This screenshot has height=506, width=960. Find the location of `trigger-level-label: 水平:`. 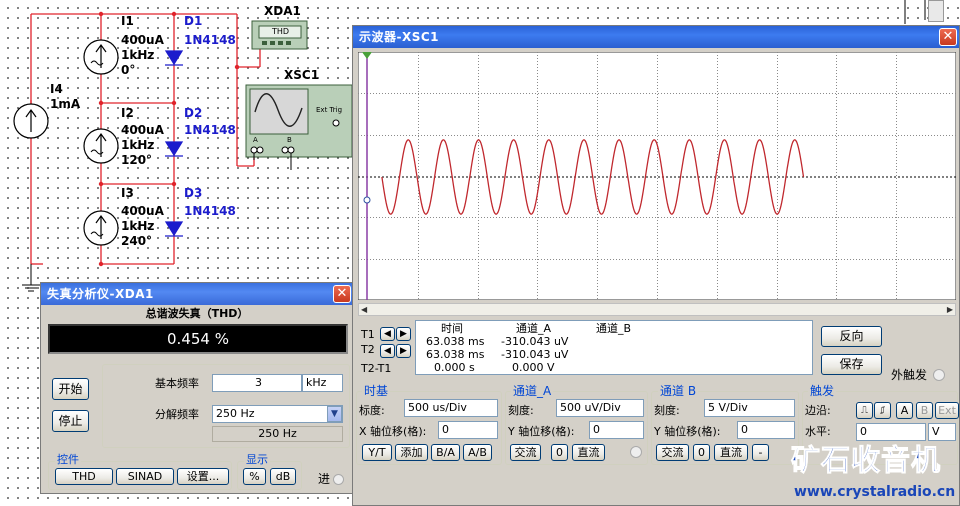

trigger-level-label: 水平: is located at coordinates (818, 431).